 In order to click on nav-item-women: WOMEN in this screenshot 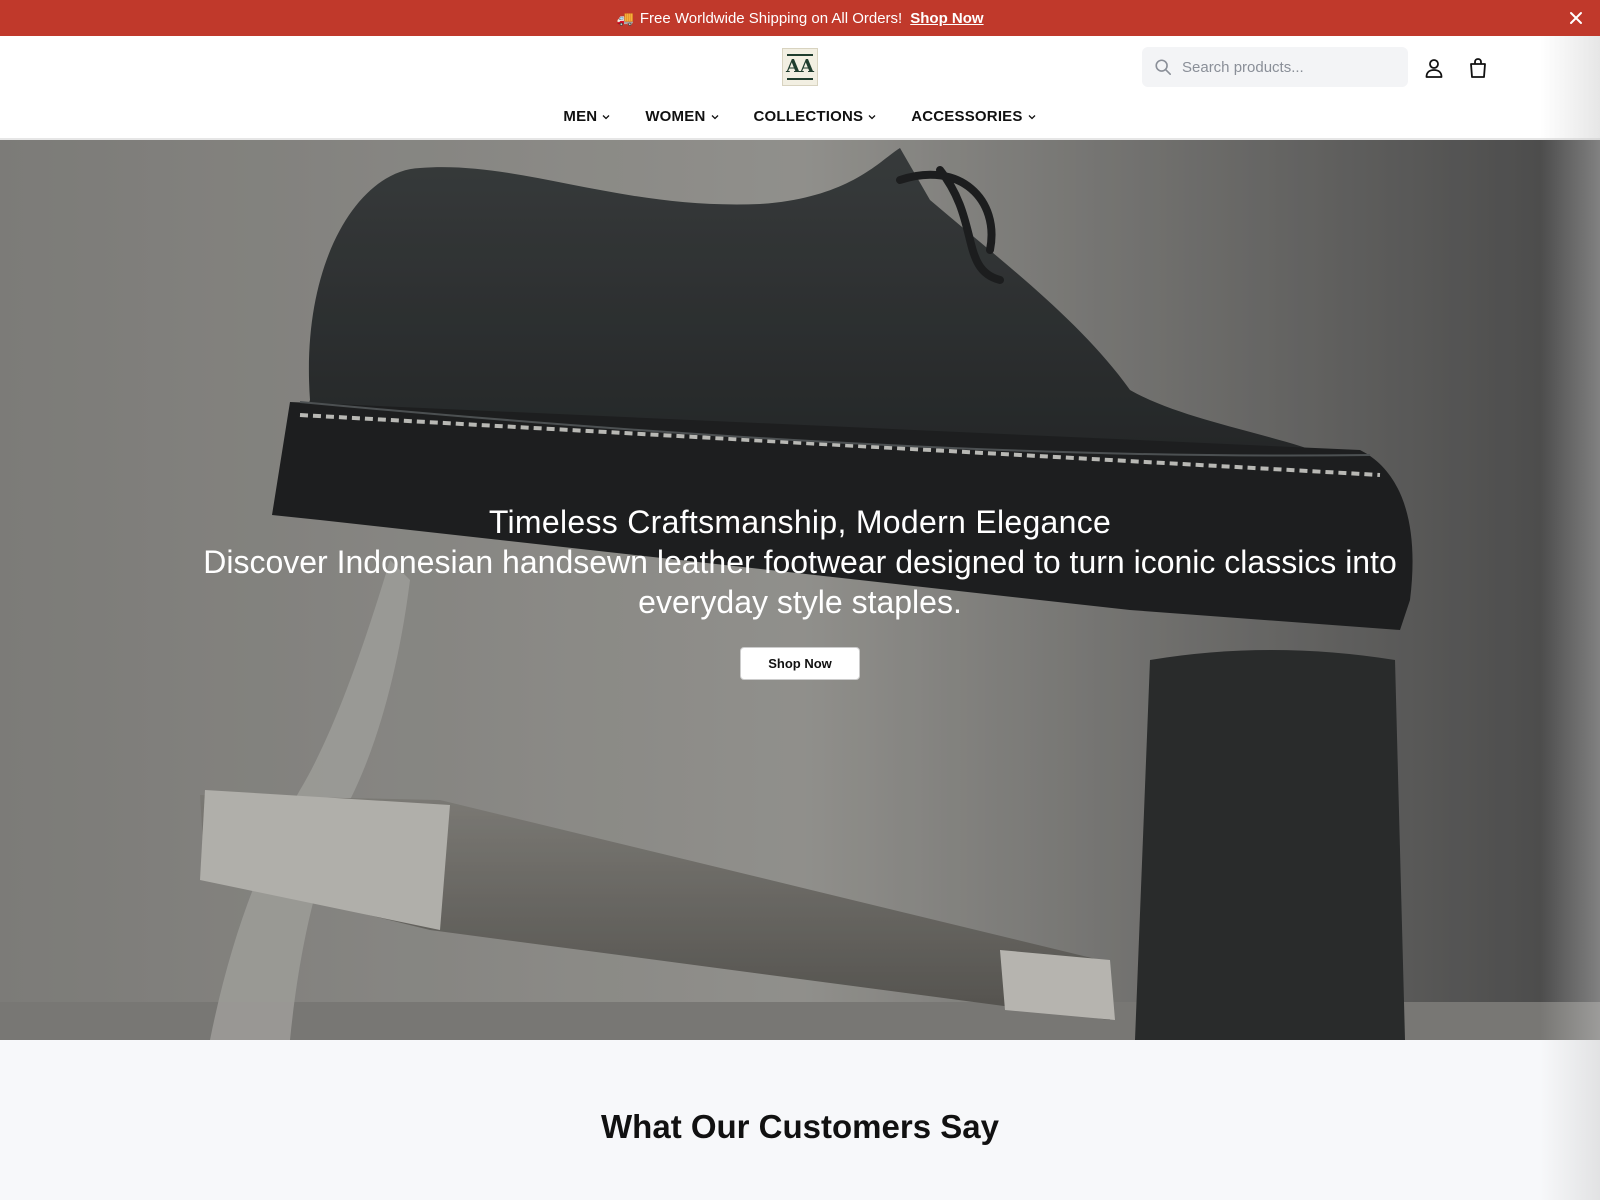, I will do `click(682, 116)`.